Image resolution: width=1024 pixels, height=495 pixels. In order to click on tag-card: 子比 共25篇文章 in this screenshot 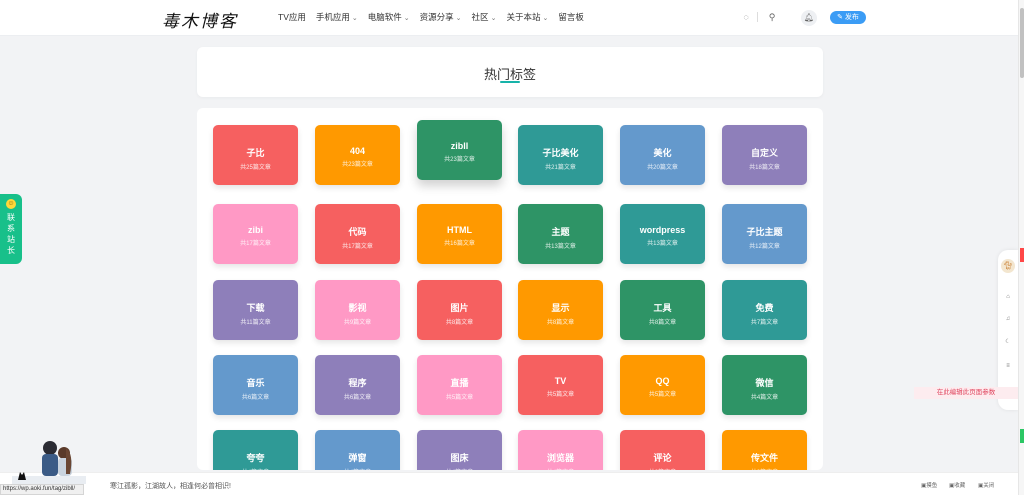, I will do `click(255, 155)`.